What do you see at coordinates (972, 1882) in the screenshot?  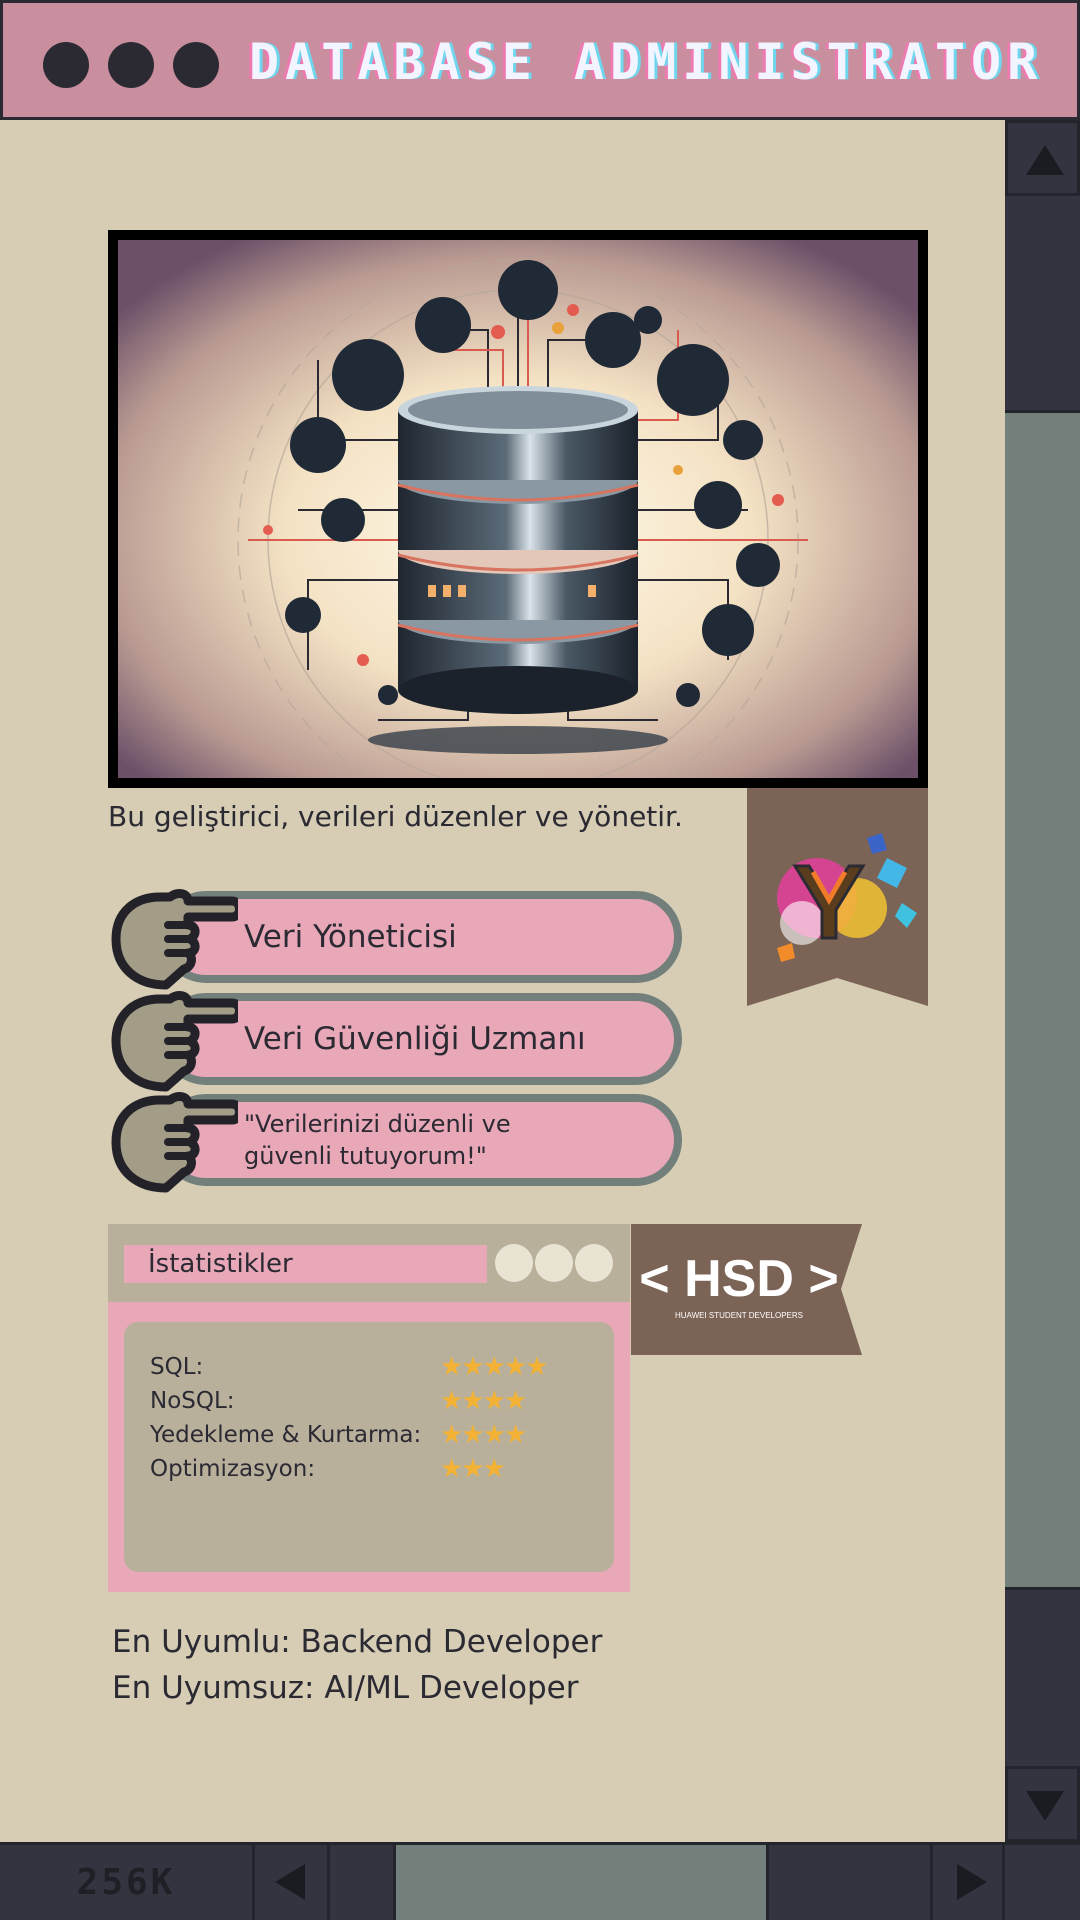 I see `arrow-right-icon` at bounding box center [972, 1882].